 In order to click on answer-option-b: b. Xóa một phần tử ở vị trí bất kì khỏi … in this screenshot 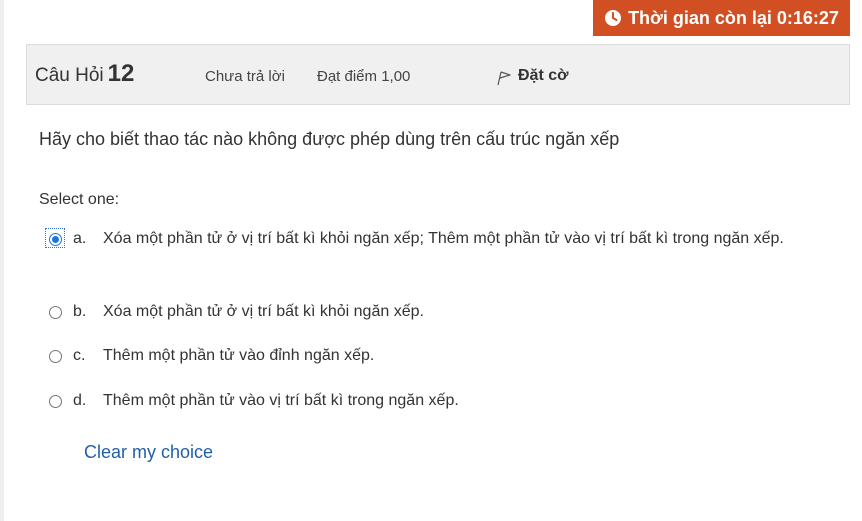, I will do `click(427, 315)`.